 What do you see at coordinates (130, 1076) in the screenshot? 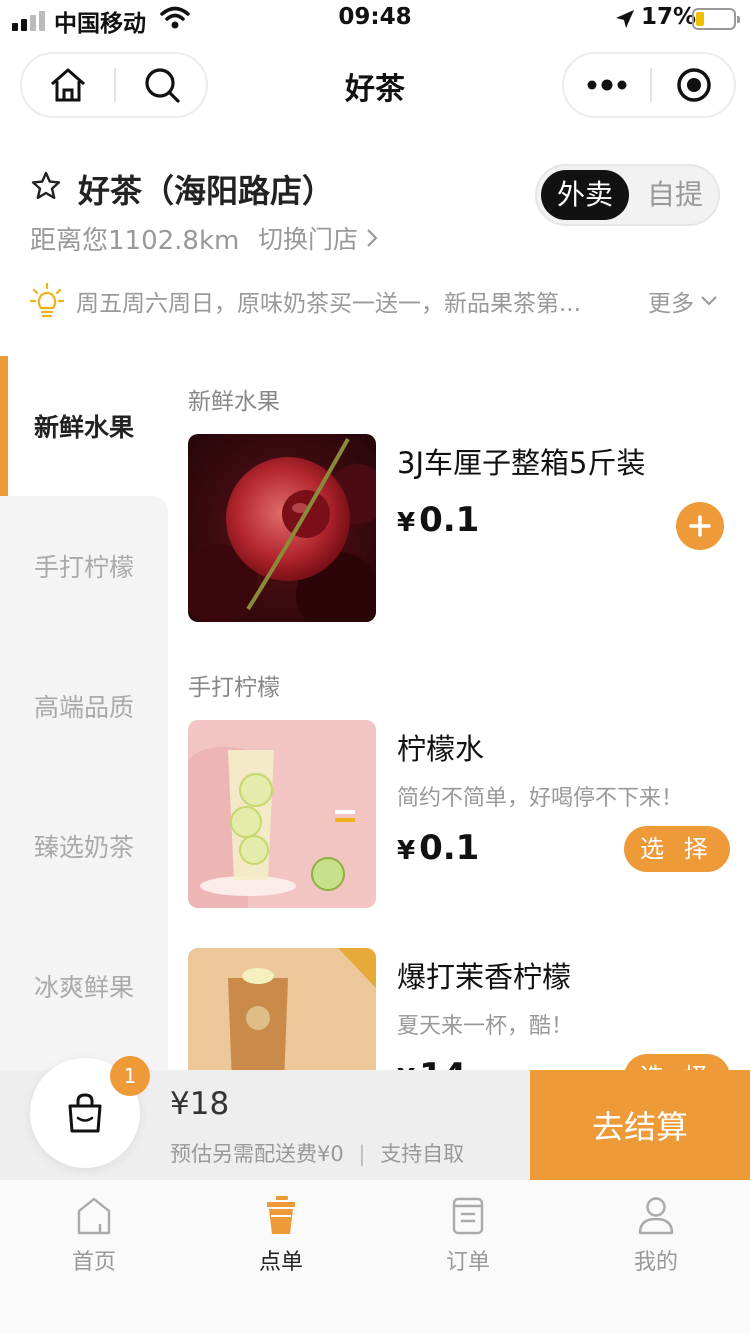
I see `cart-count-badge: 1` at bounding box center [130, 1076].